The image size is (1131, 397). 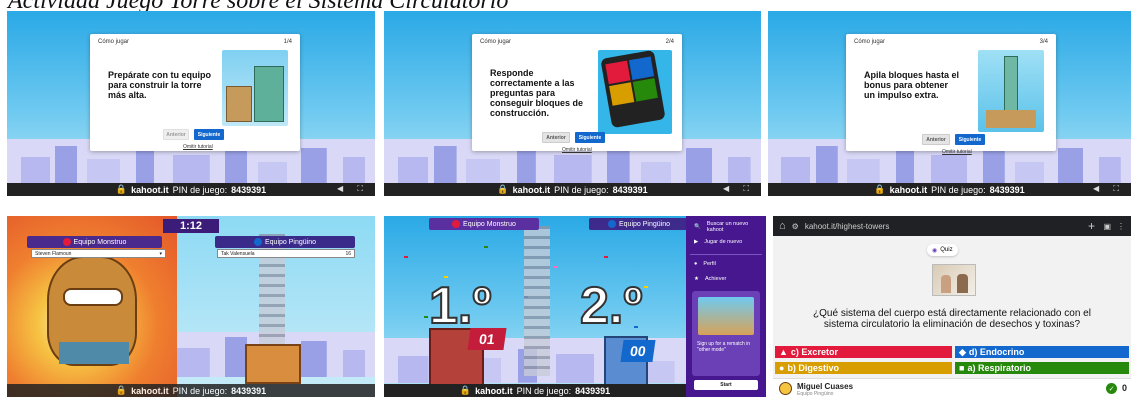 What do you see at coordinates (1091, 226) in the screenshot?
I see `new-tab-icon: +` at bounding box center [1091, 226].